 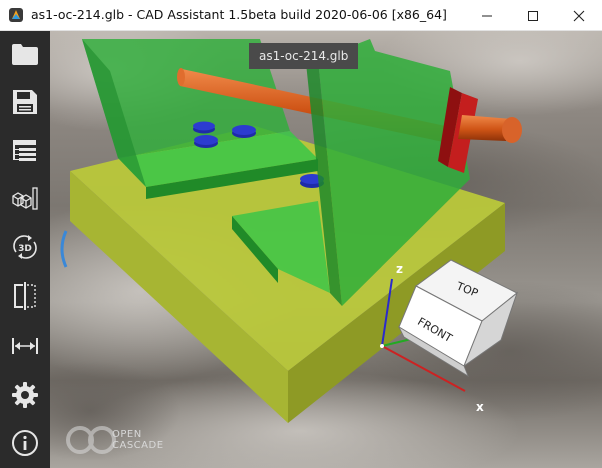 What do you see at coordinates (138, 445) in the screenshot?
I see `watermark-line-2: CASCADE` at bounding box center [138, 445].